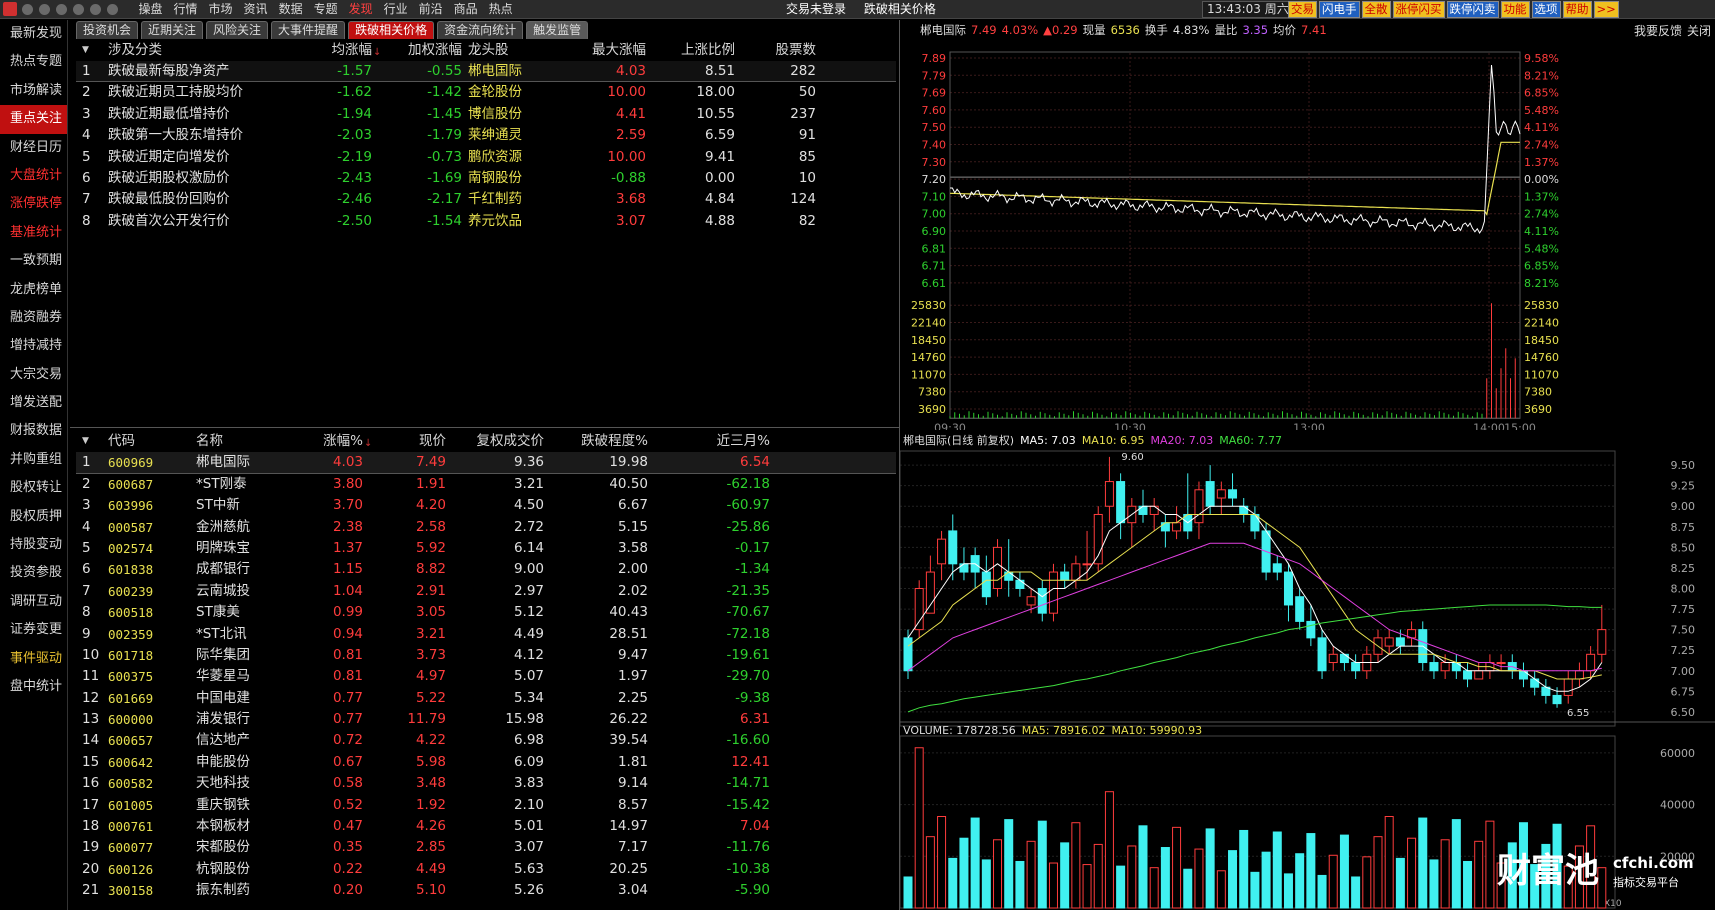 This screenshot has height=910, width=1715. I want to click on column-header: 涨幅%, so click(322, 441).